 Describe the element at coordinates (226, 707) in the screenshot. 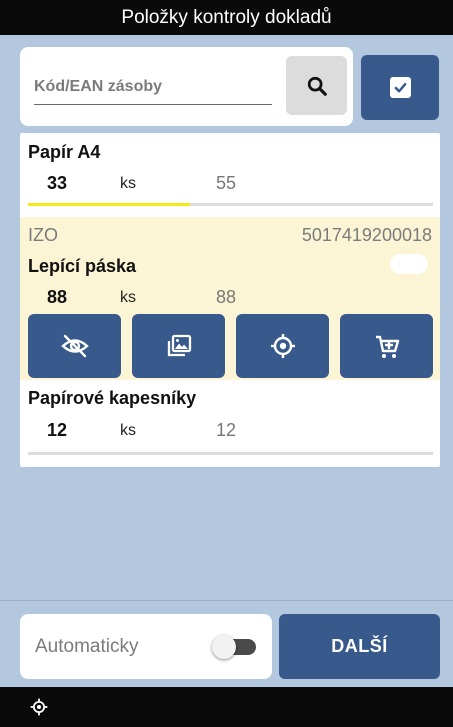

I see `bottom-bar` at that location.